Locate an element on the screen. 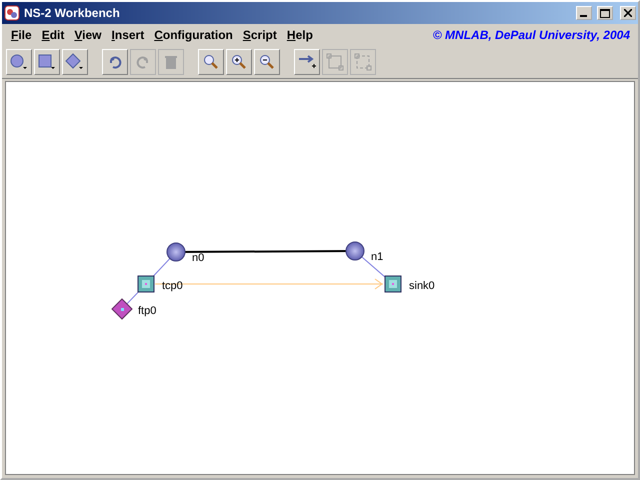 The image size is (640, 480). minimize-button is located at coordinates (584, 13).